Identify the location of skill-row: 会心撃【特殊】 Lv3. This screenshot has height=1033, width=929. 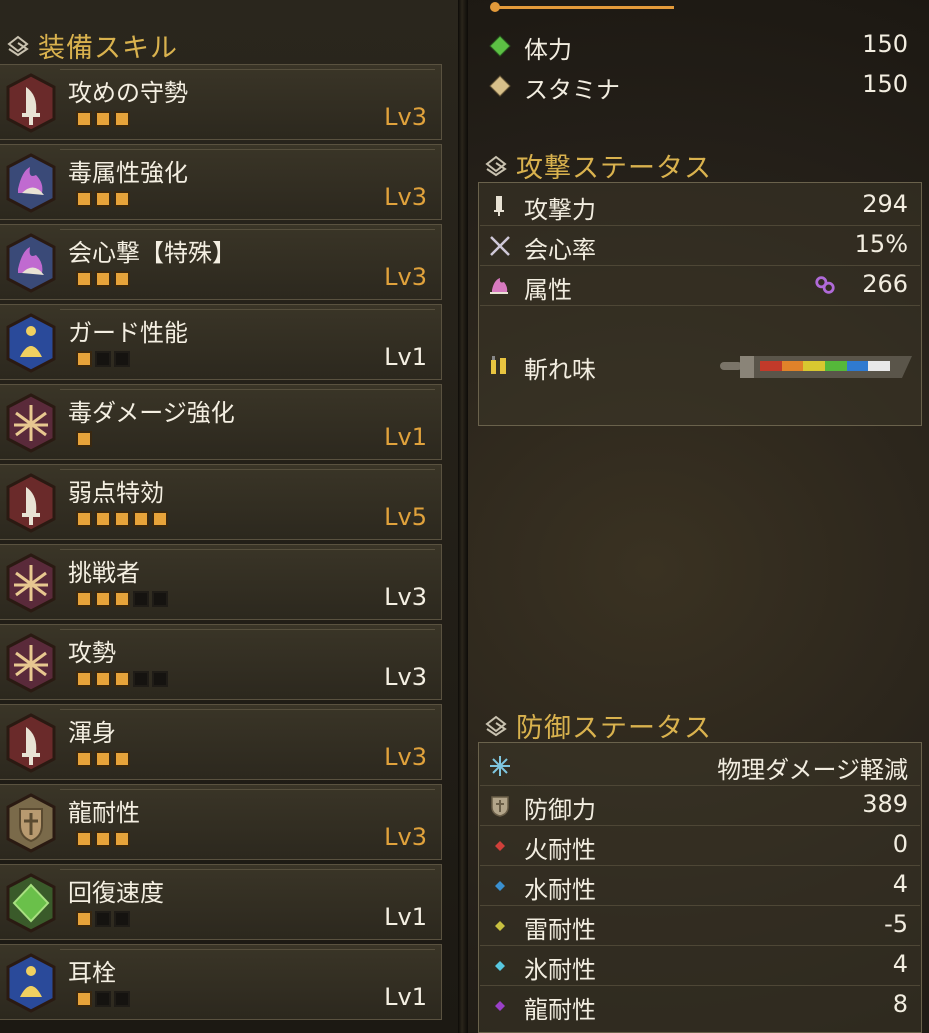
(221, 262).